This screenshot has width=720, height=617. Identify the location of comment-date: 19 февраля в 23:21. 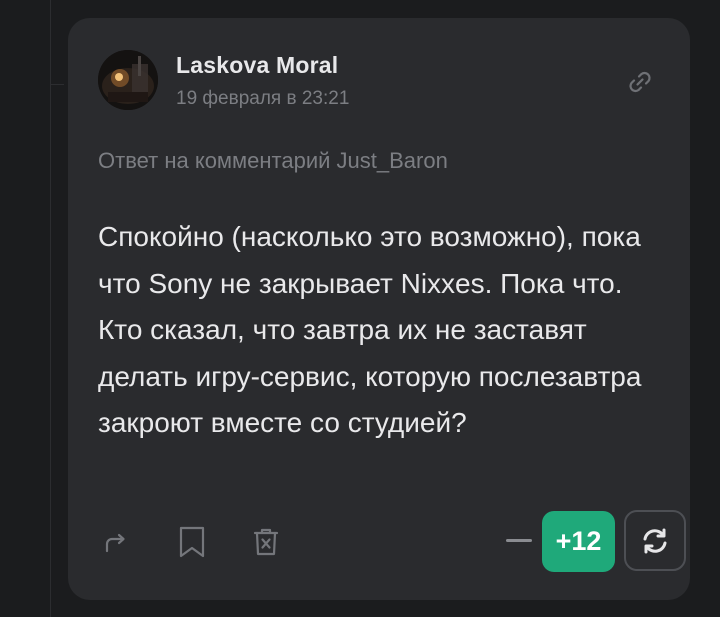
(262, 99).